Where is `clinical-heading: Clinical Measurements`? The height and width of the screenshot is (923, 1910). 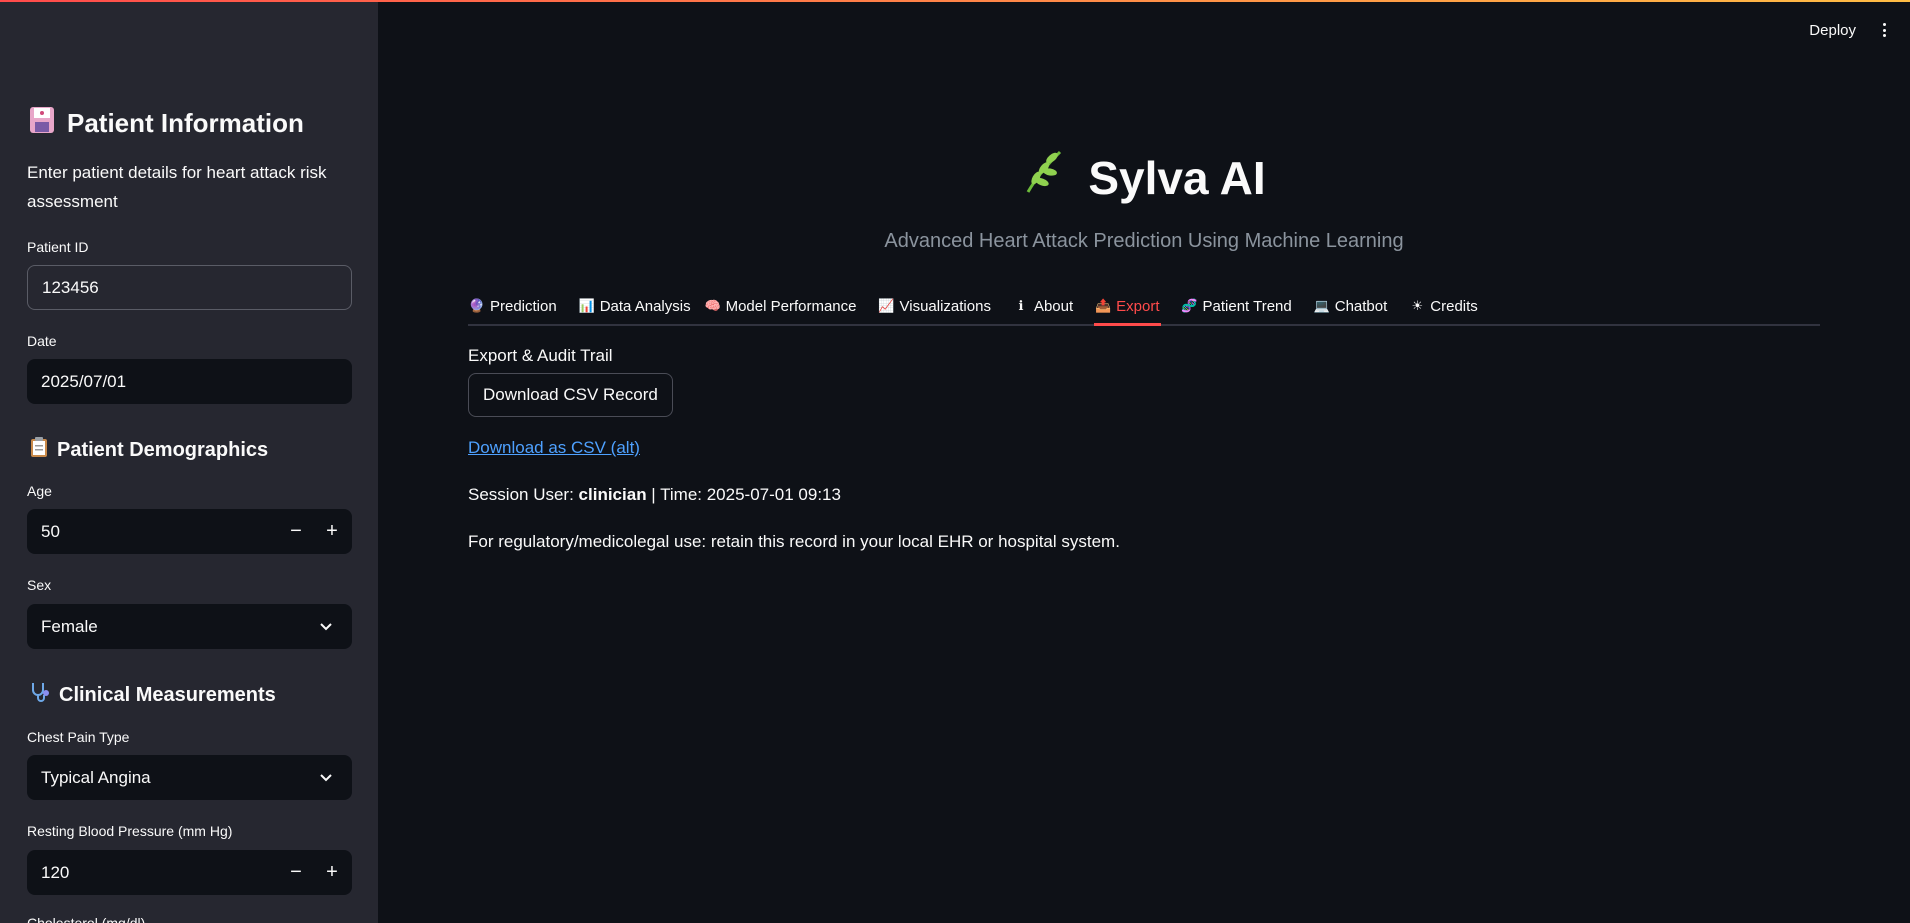 clinical-heading: Clinical Measurements is located at coordinates (152, 695).